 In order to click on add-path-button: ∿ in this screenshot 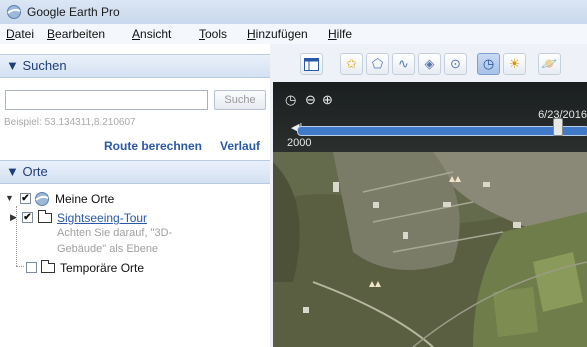, I will do `click(403, 64)`.